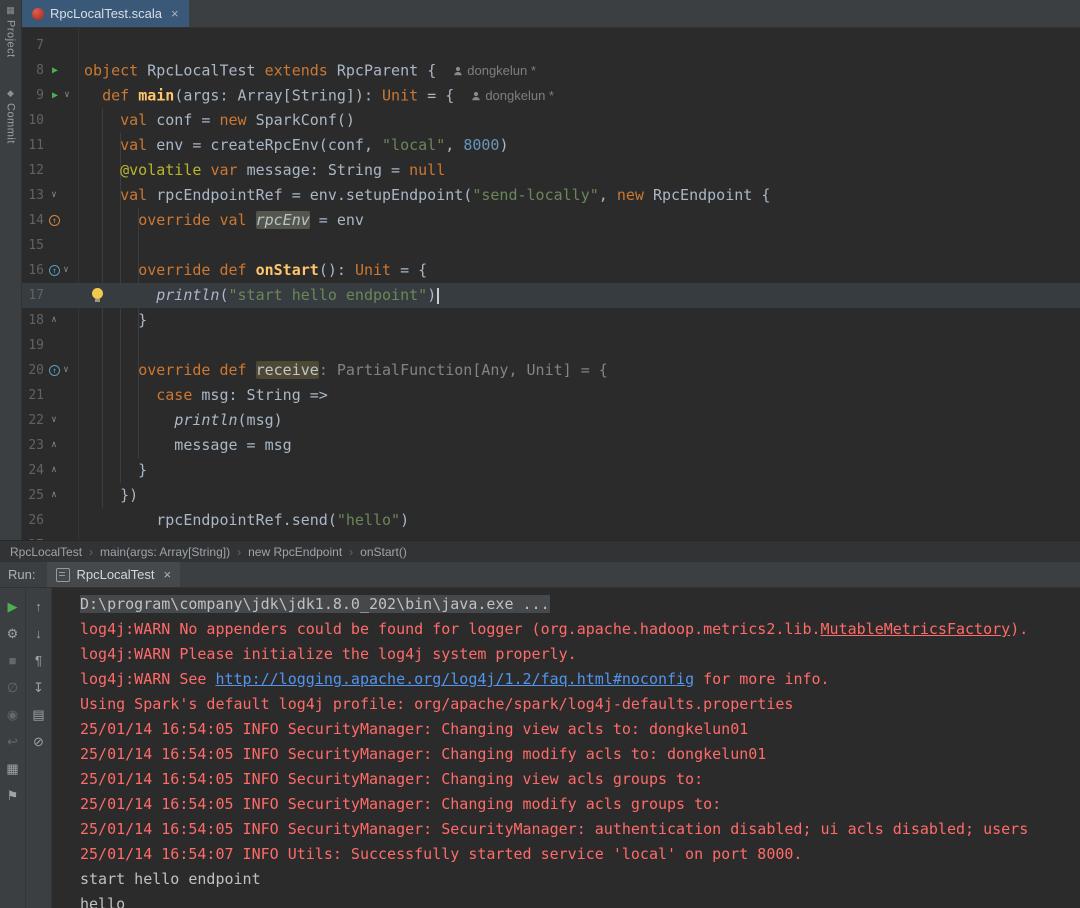  What do you see at coordinates (36, 495) in the screenshot?
I see `line-number: 25` at bounding box center [36, 495].